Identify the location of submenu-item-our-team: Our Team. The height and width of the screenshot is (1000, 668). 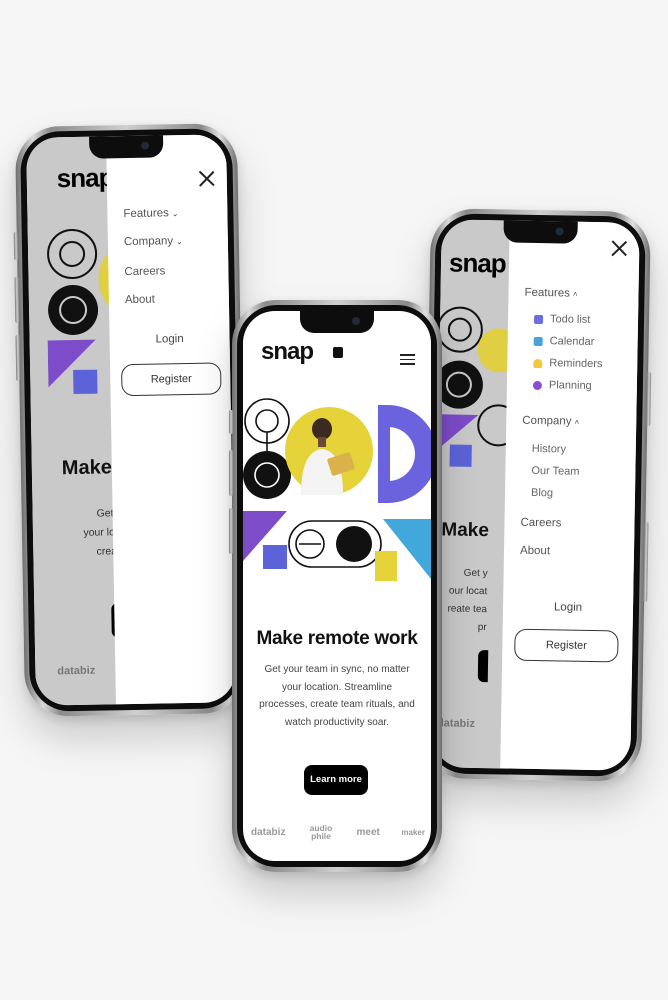
(555, 471).